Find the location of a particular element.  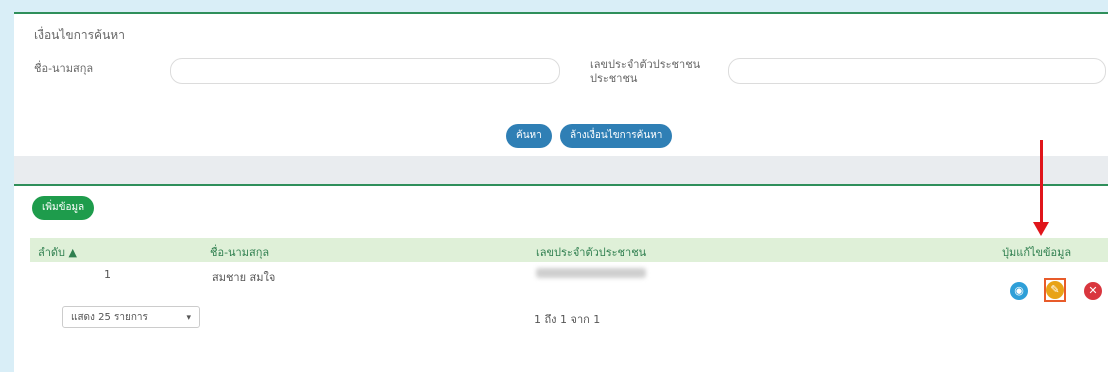

id-label-line2: ประชาชน is located at coordinates (614, 78).